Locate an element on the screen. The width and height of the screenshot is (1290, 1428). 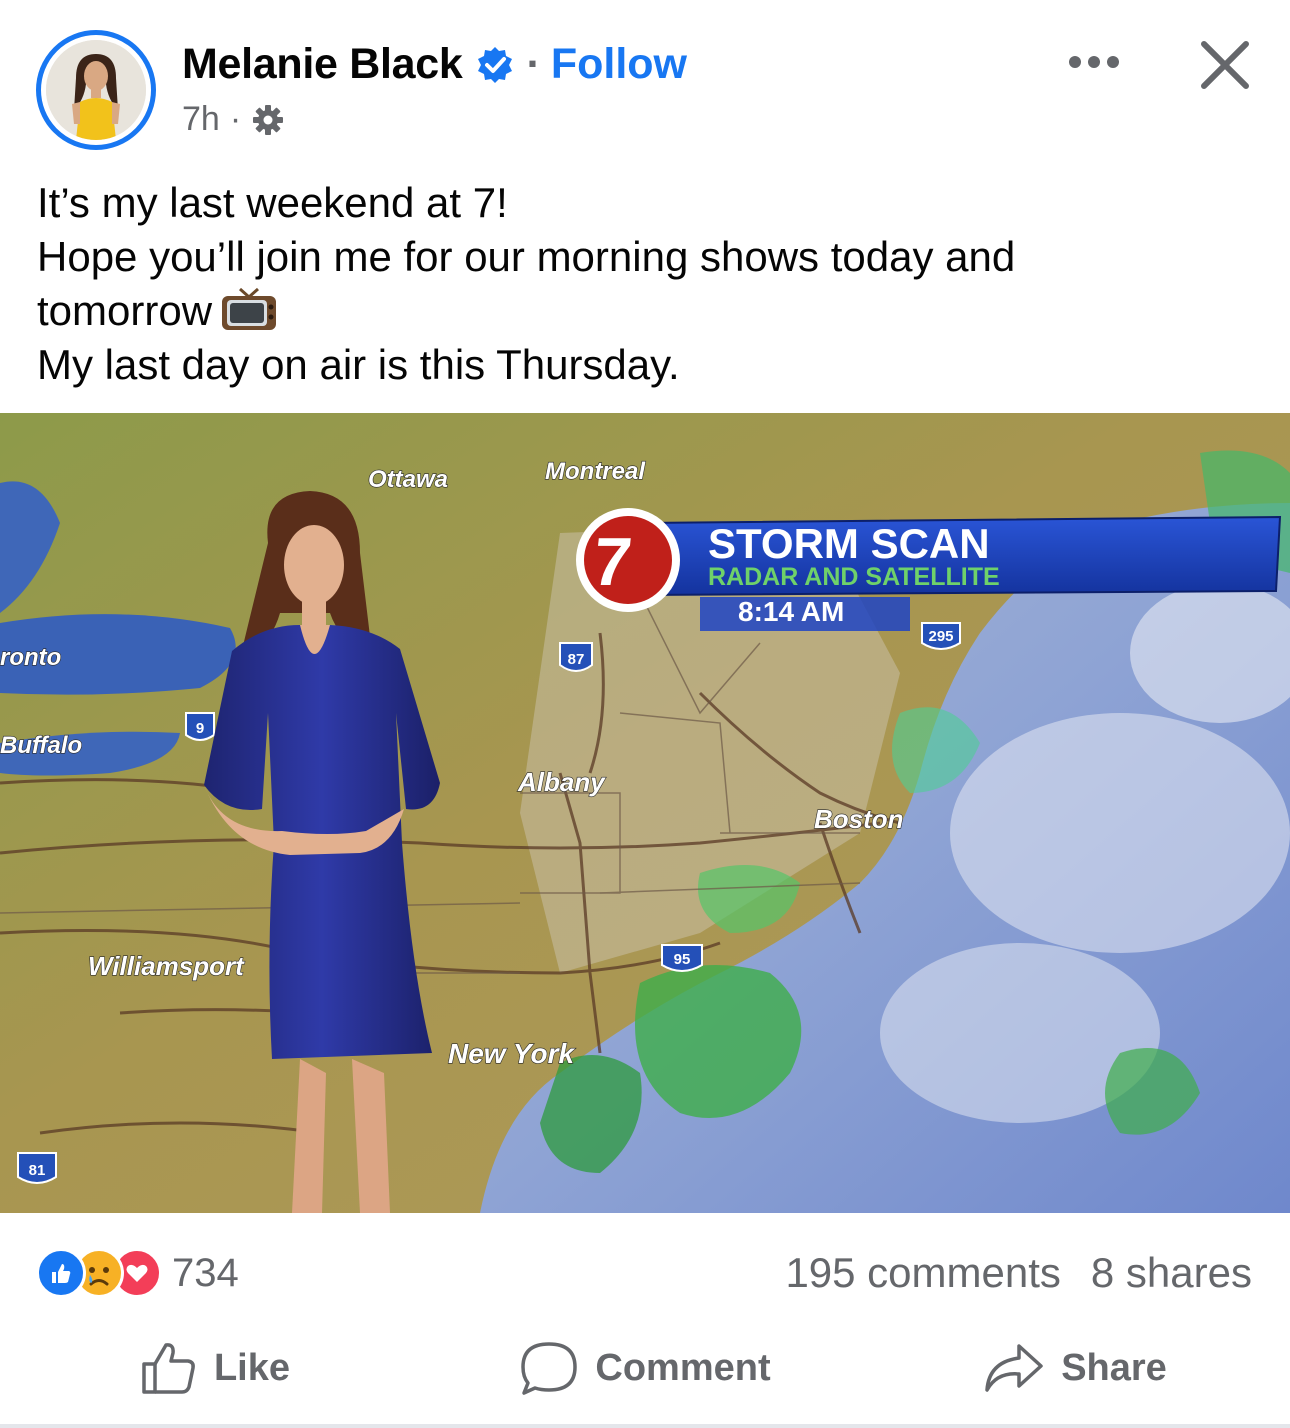
divider is located at coordinates (645, 1426).